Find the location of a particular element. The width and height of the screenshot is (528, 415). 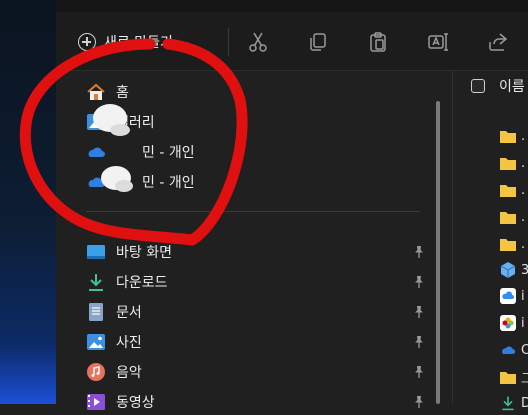

nav-divider is located at coordinates (253, 211).